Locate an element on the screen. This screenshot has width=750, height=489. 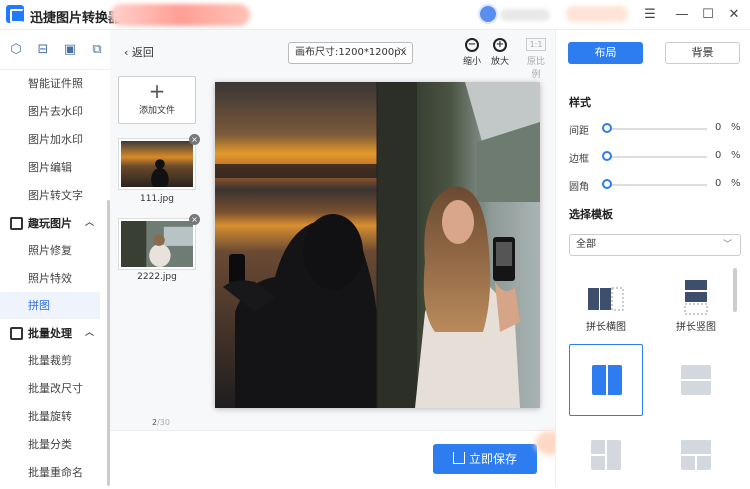
sidebar-item-remove-watermark: 图片去水印 is located at coordinates (50, 111).